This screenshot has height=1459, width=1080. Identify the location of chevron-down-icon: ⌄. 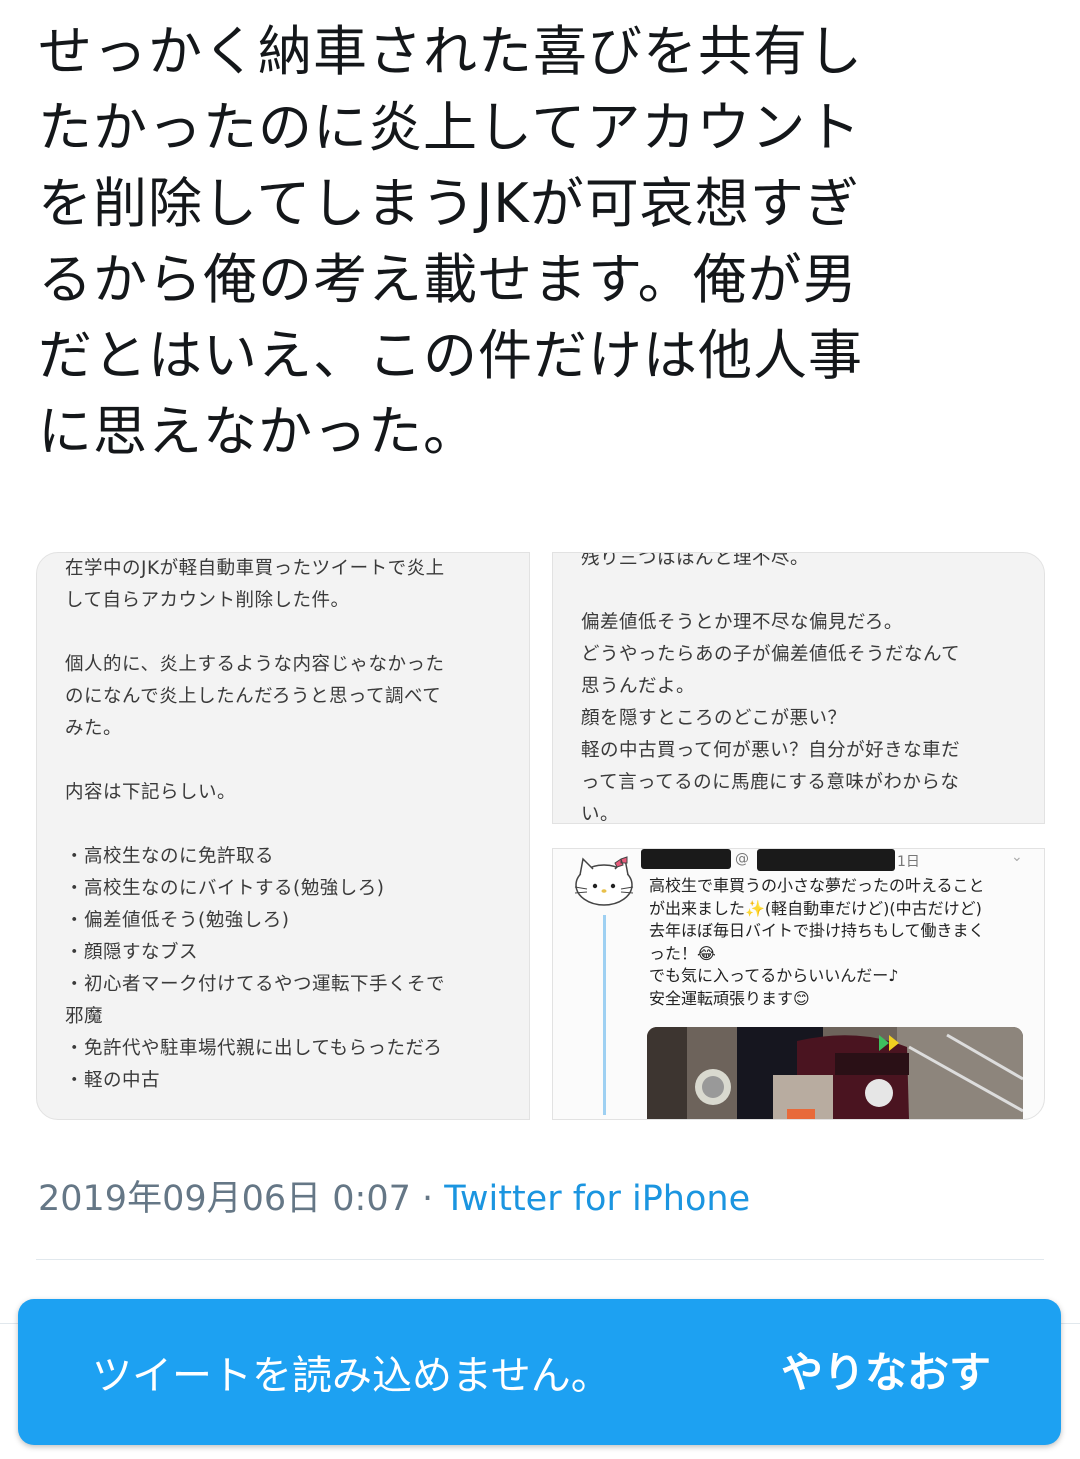
(1017, 857).